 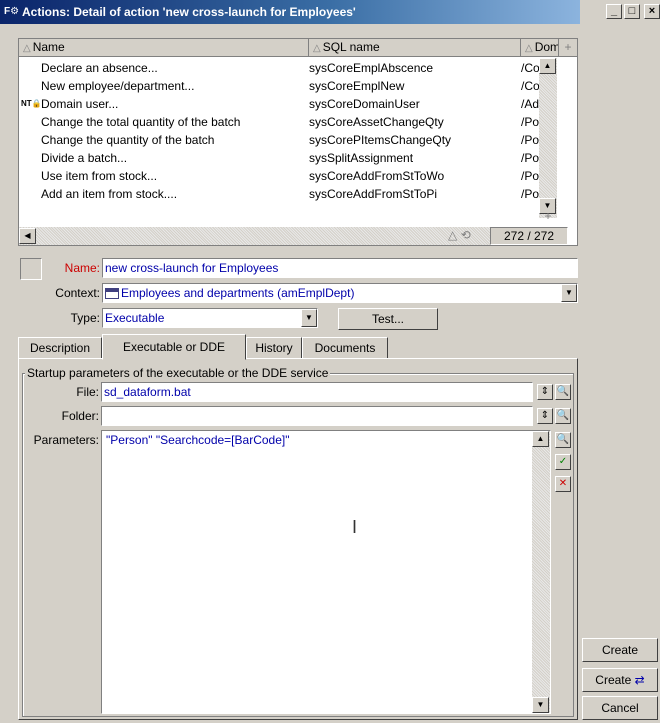 What do you see at coordinates (563, 462) in the screenshot?
I see `validate-check-icon: ✓` at bounding box center [563, 462].